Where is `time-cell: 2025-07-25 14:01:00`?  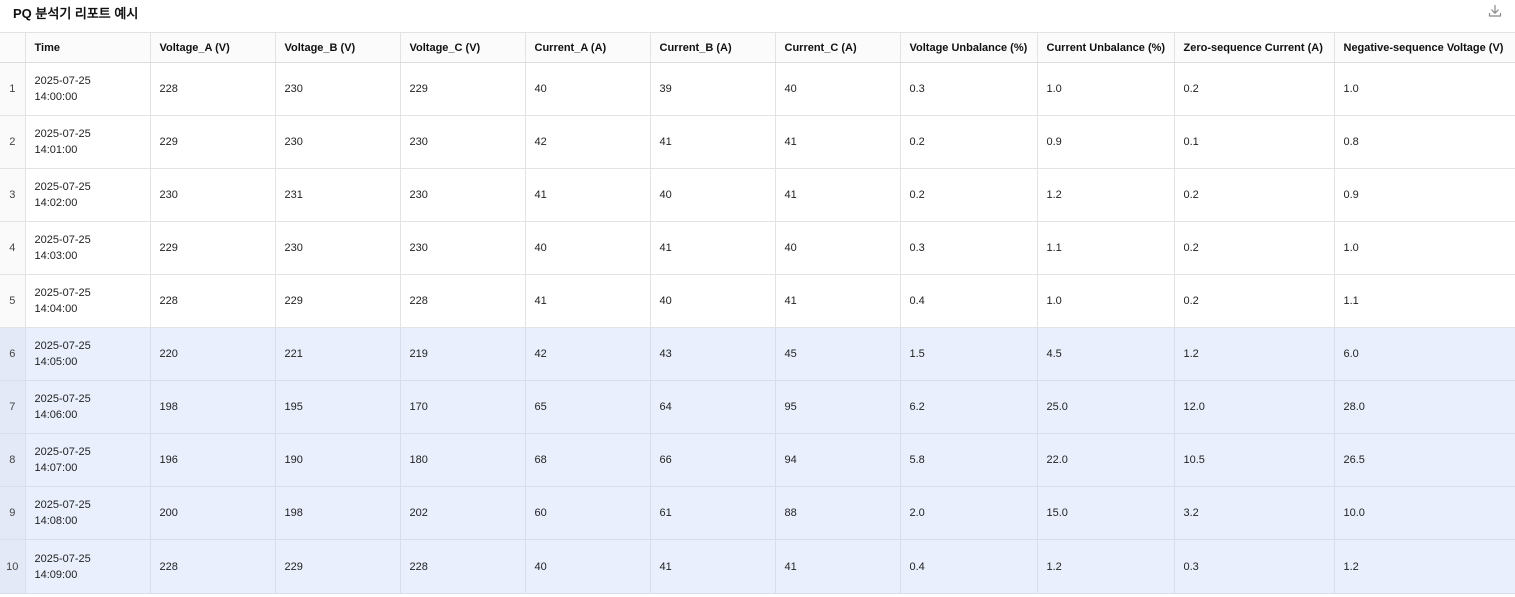
time-cell: 2025-07-25 14:01:00 is located at coordinates (88, 142).